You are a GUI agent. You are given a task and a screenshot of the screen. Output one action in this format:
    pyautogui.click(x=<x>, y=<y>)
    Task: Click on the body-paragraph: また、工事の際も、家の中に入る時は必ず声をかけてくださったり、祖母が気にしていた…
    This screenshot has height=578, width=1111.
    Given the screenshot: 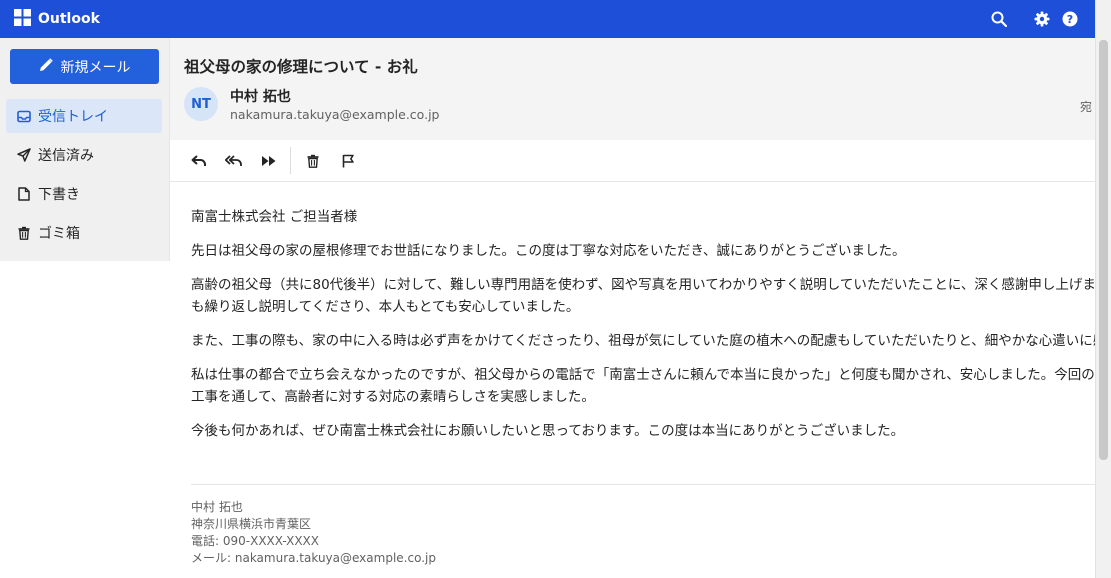 What is the action you would take?
    pyautogui.click(x=643, y=341)
    